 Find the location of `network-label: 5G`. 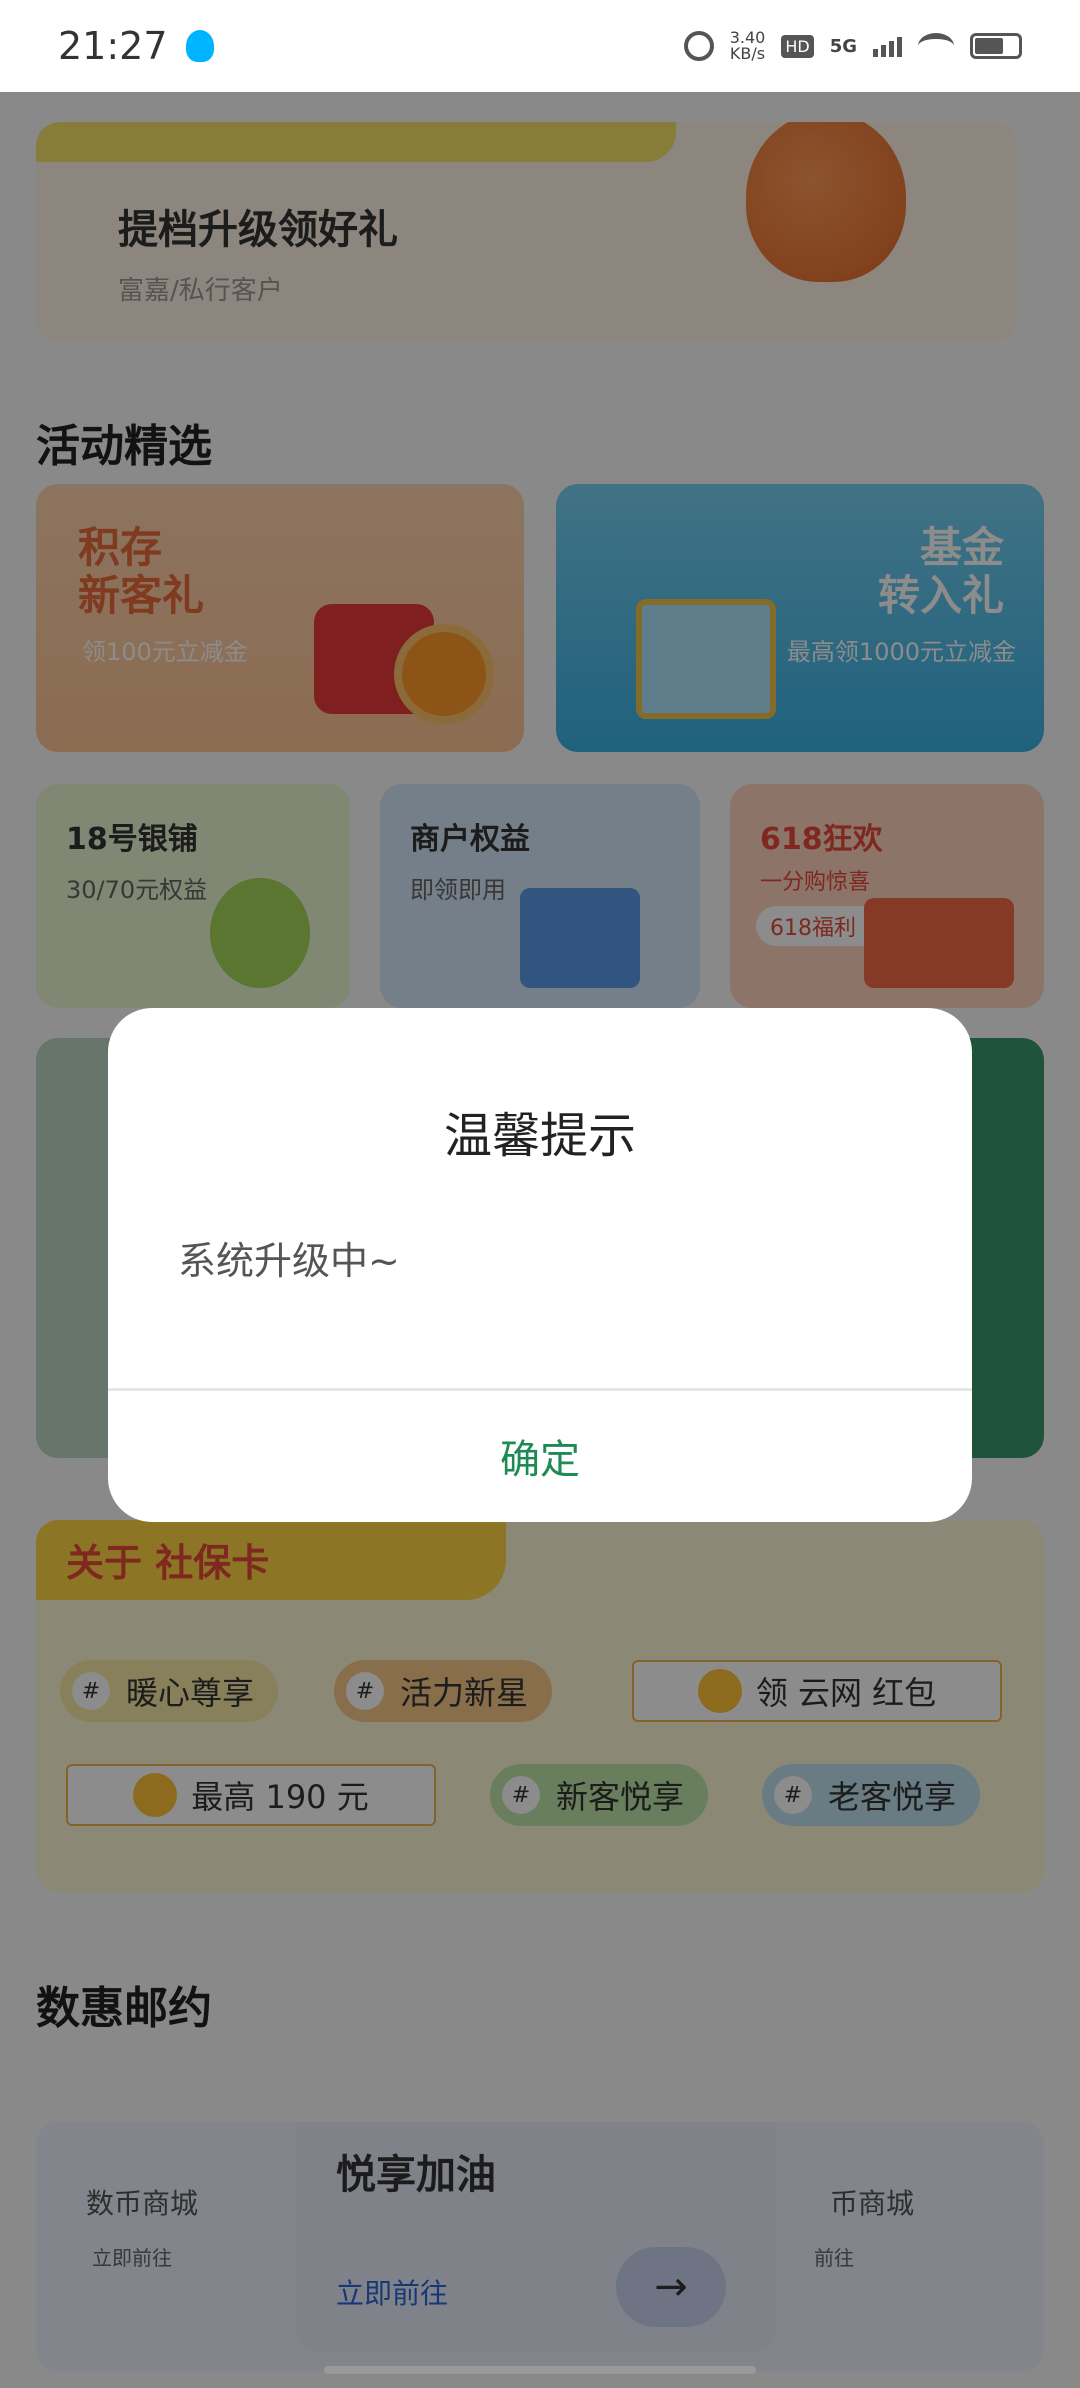

network-label: 5G is located at coordinates (843, 46).